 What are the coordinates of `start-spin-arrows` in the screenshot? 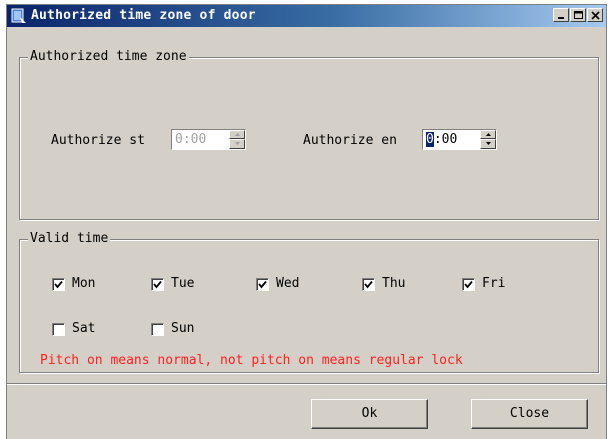 It's located at (237, 139).